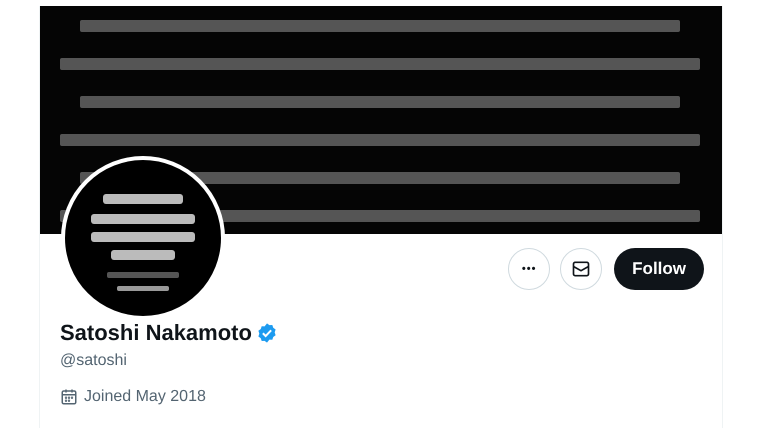 The image size is (760, 428). What do you see at coordinates (69, 397) in the screenshot?
I see `calendar-icon` at bounding box center [69, 397].